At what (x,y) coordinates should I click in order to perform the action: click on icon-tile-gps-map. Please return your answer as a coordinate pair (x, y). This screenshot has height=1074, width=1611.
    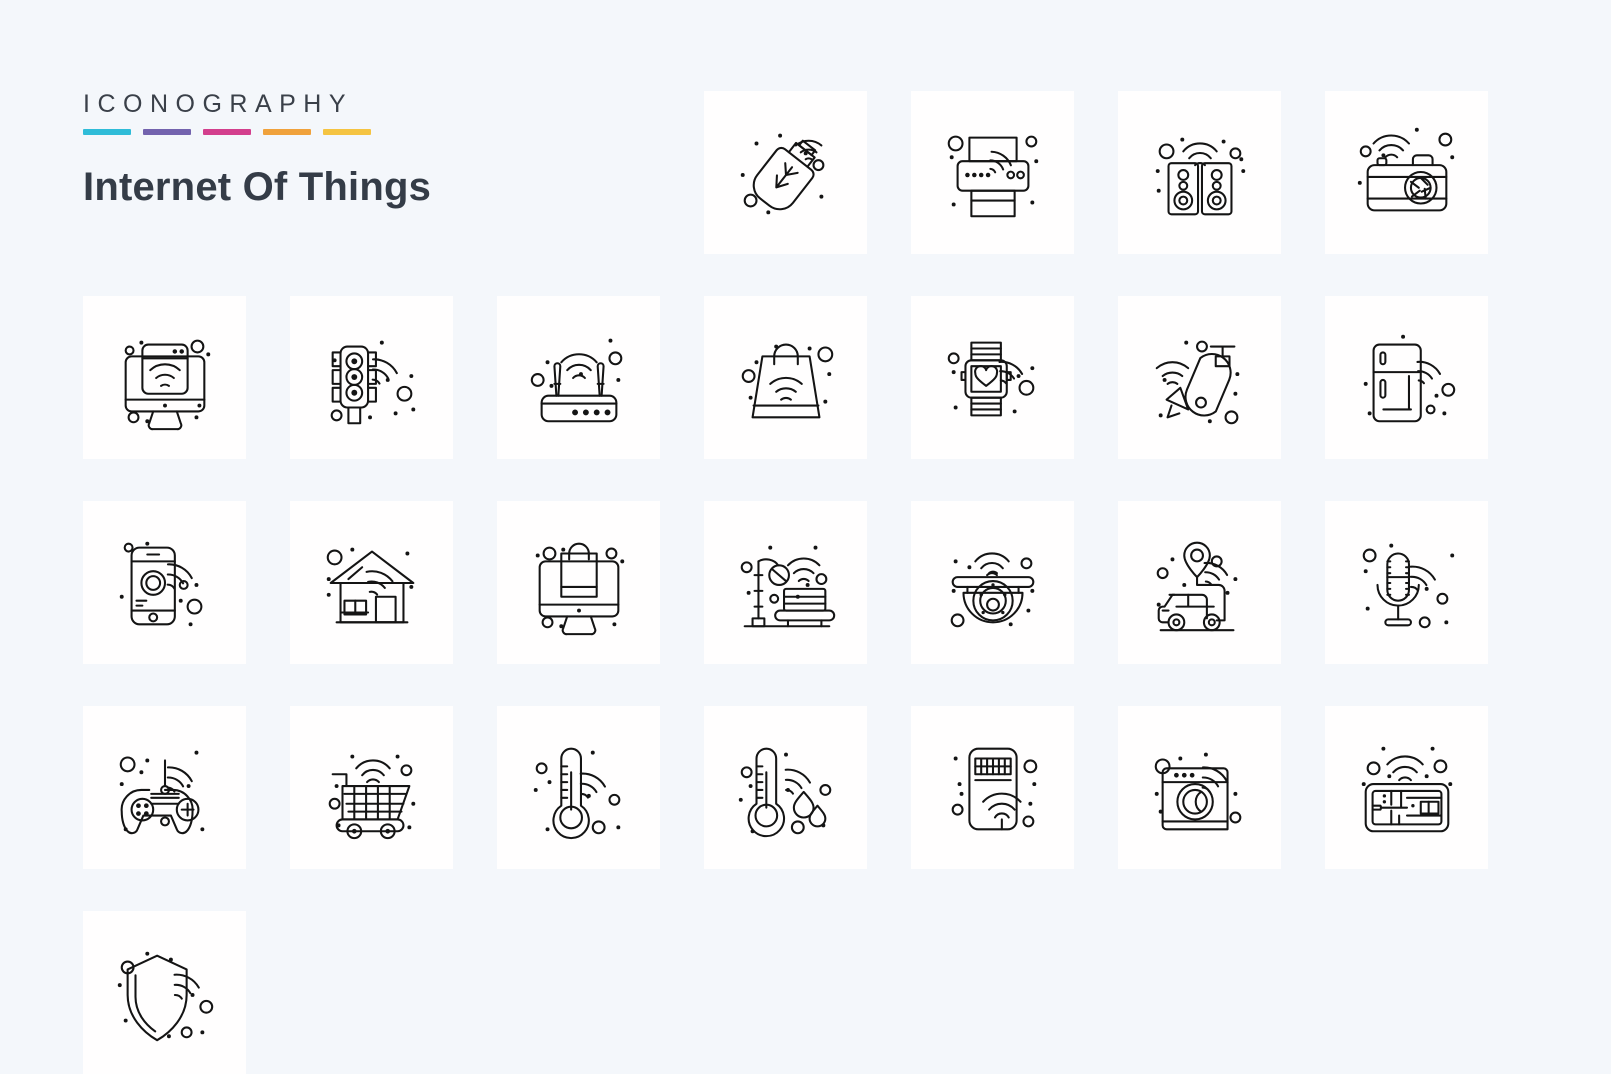
    Looking at the image, I should click on (1406, 787).